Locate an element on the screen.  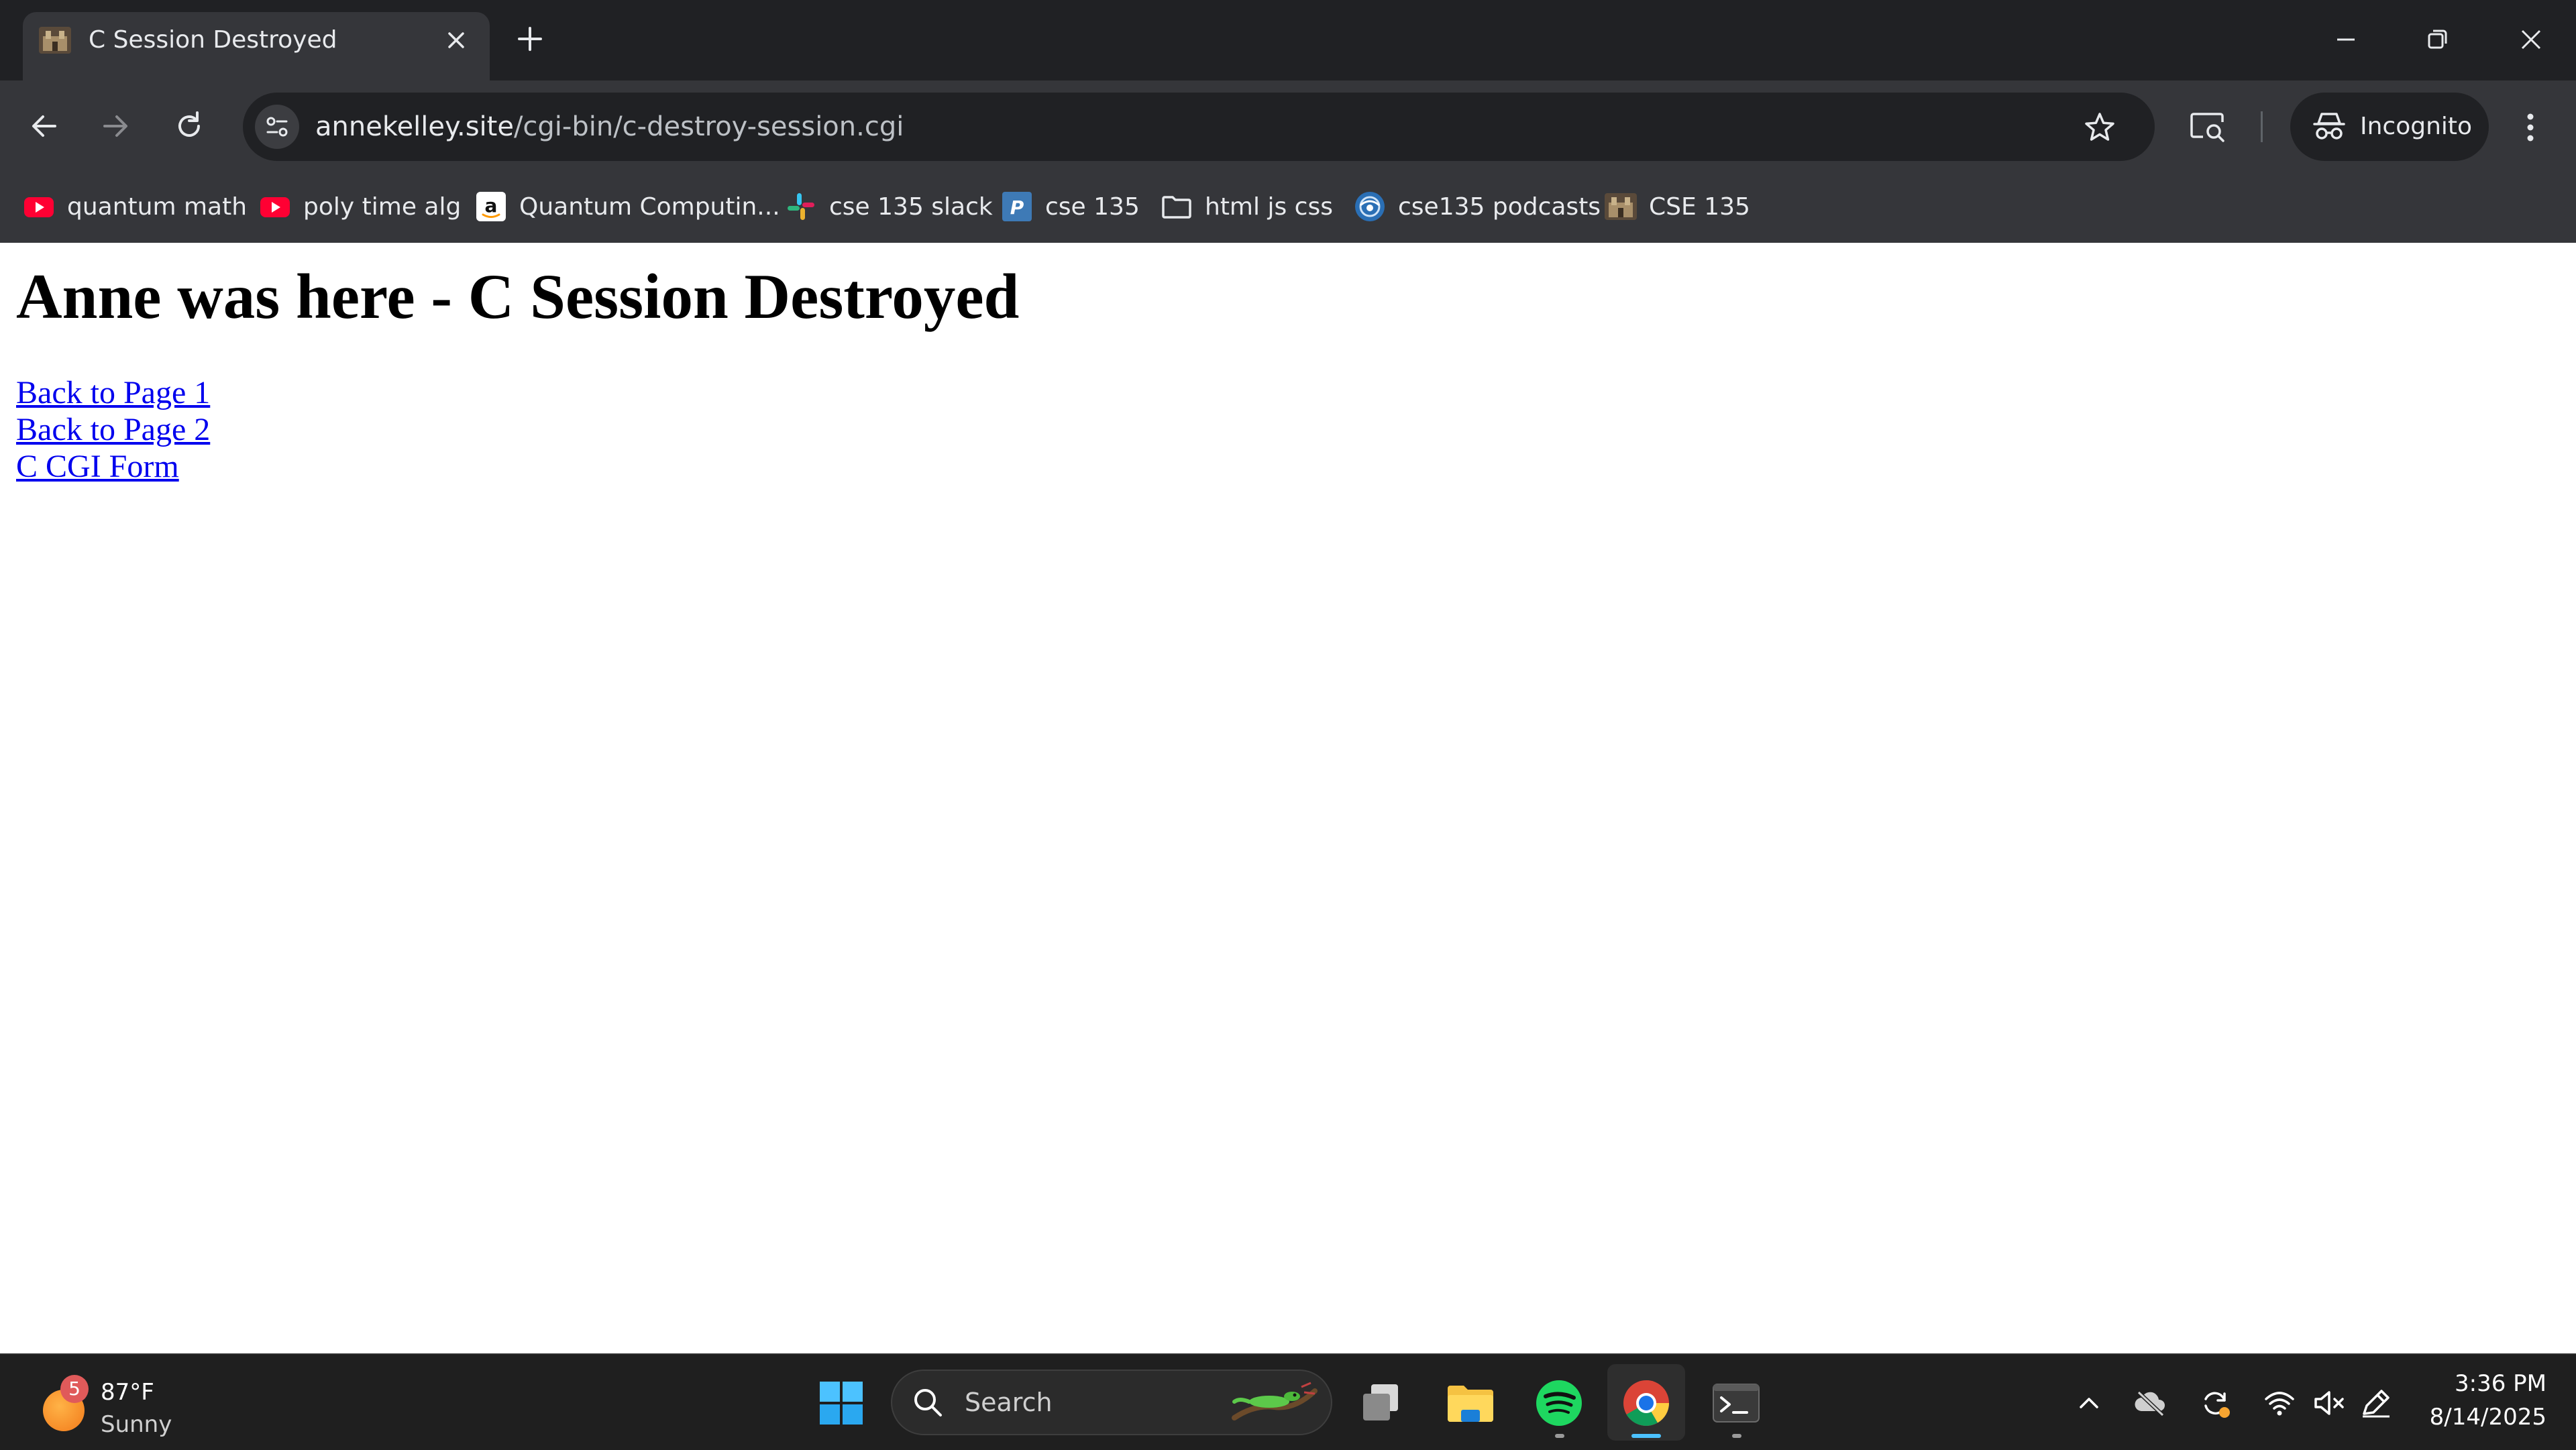
start-icon is located at coordinates (841, 1403).